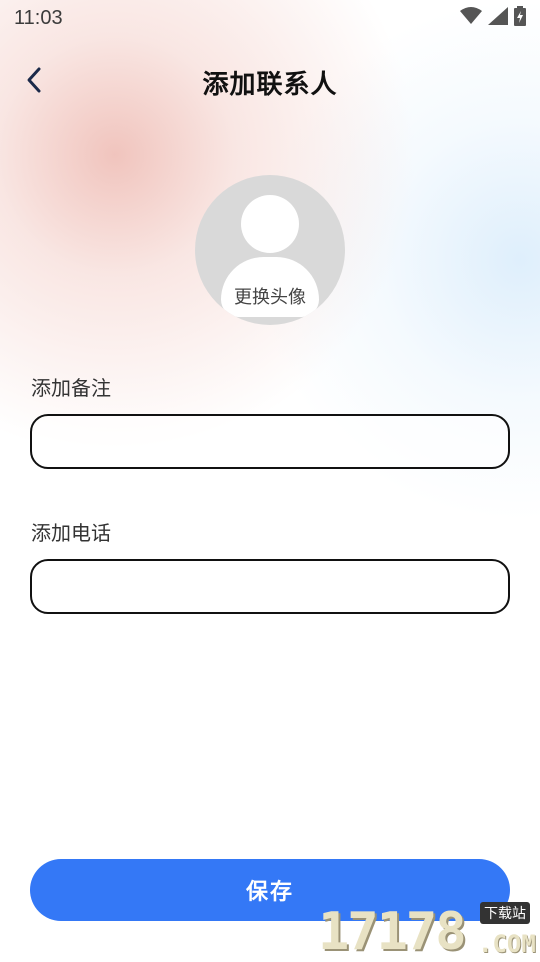 The width and height of the screenshot is (540, 962). Describe the element at coordinates (270, 224) in the screenshot. I see `avatar-head` at that location.